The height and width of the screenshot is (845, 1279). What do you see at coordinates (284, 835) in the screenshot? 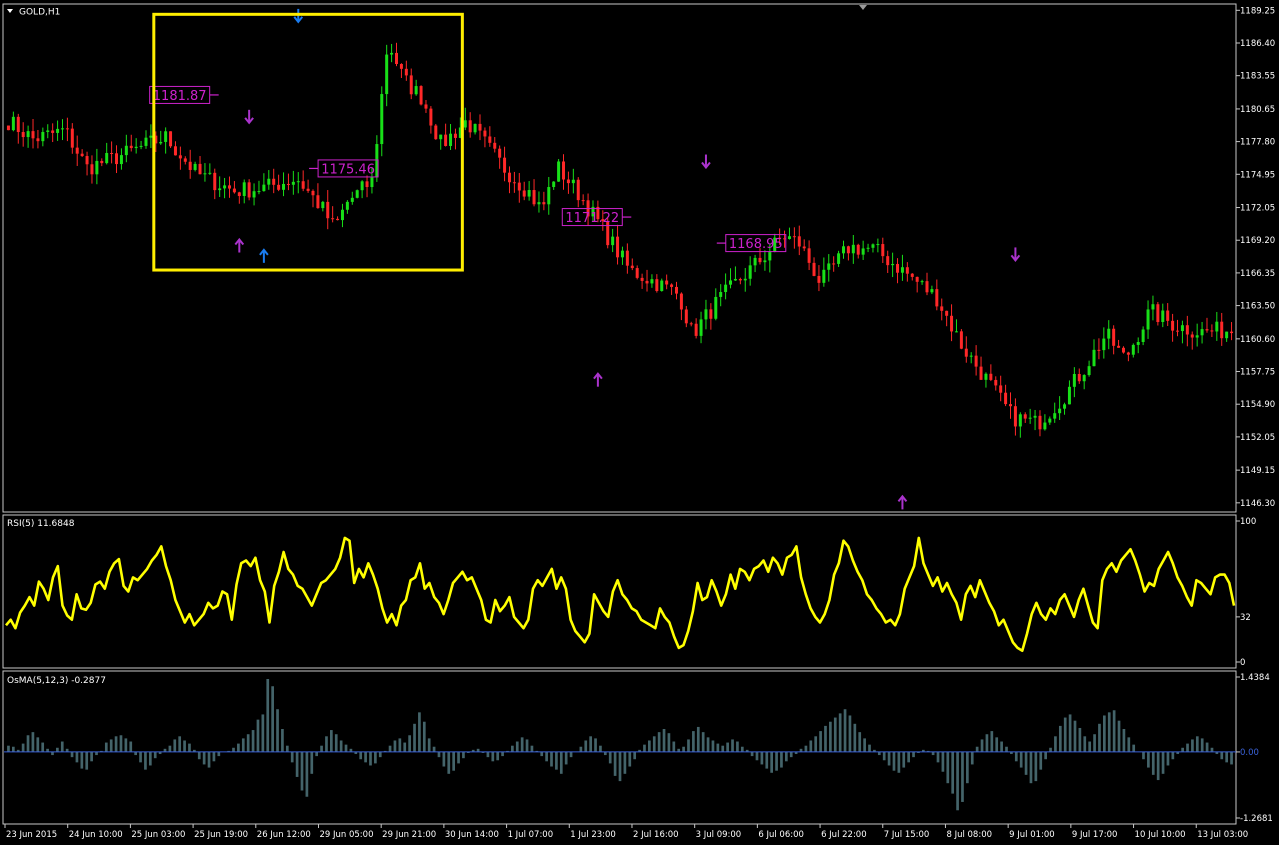
I see `time-tick-label: 26 Jun 12:00` at bounding box center [284, 835].